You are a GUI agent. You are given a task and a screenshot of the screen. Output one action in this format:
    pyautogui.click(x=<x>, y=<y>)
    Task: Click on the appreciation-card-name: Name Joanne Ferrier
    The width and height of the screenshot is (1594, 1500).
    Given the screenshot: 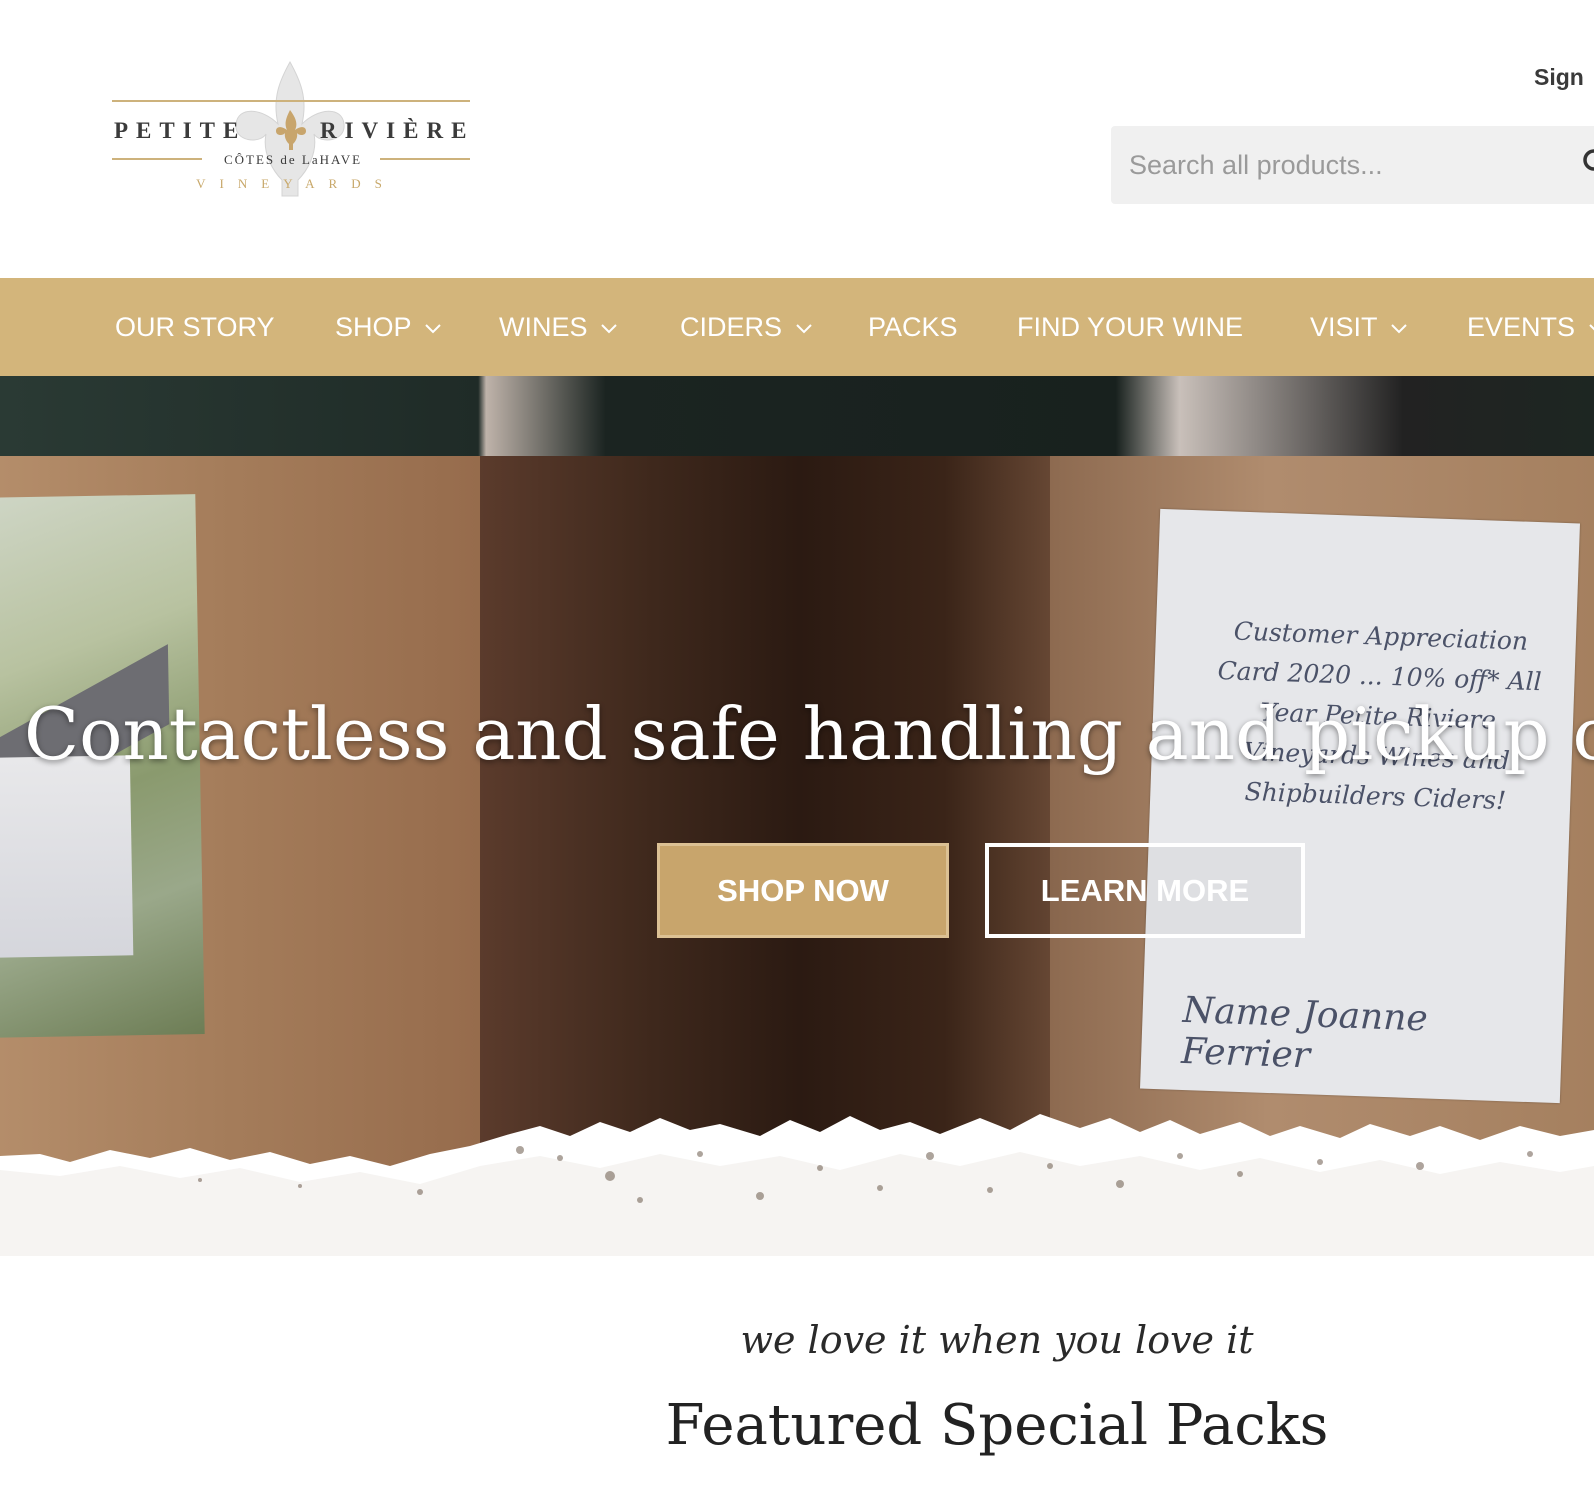 What is the action you would take?
    pyautogui.click(x=1304, y=1033)
    